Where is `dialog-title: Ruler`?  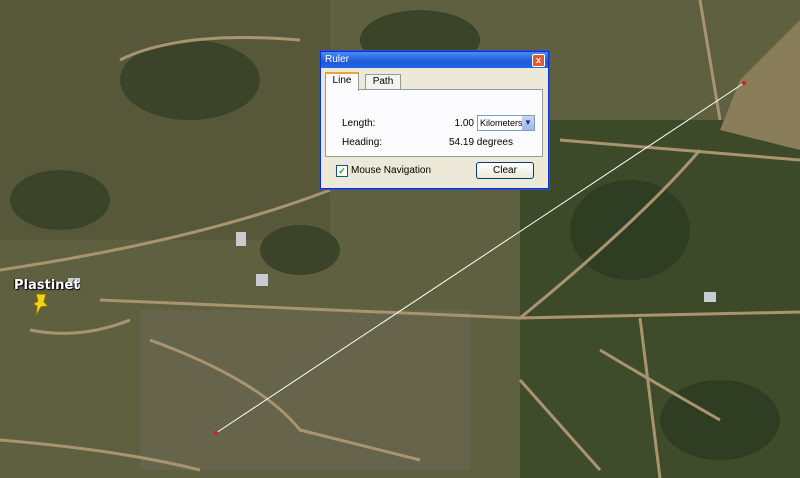
dialog-title: Ruler is located at coordinates (337, 59).